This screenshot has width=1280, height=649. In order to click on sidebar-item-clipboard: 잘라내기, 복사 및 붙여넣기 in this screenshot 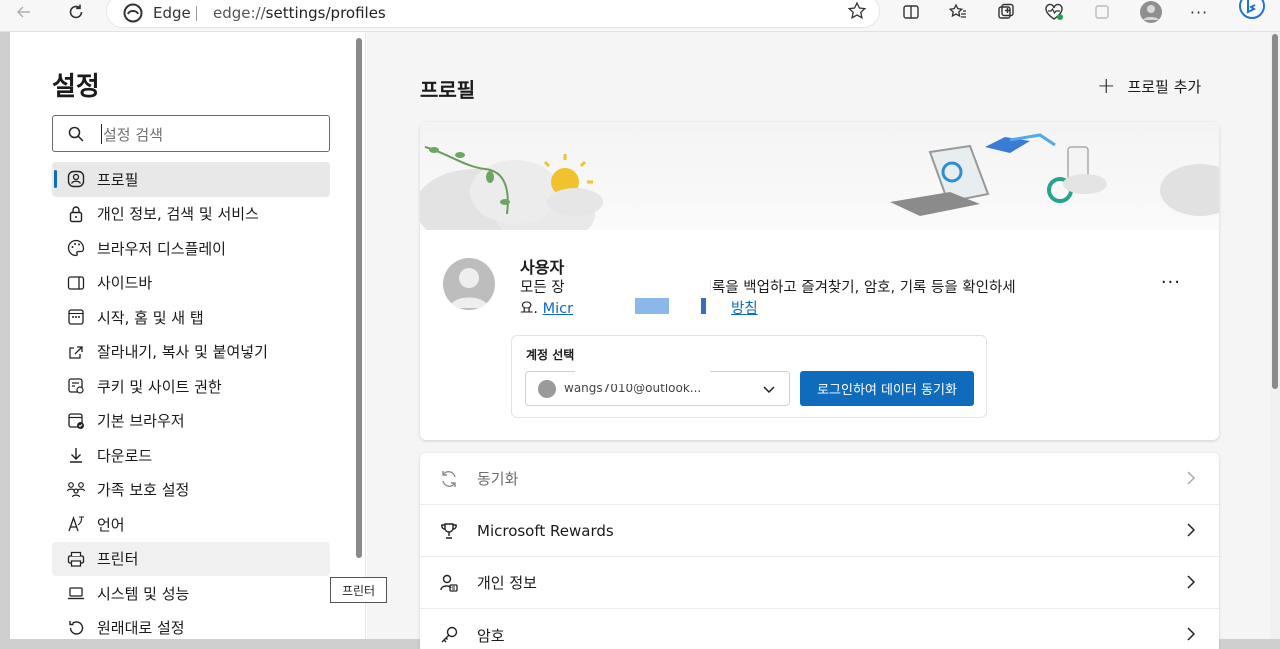, I will do `click(191, 352)`.